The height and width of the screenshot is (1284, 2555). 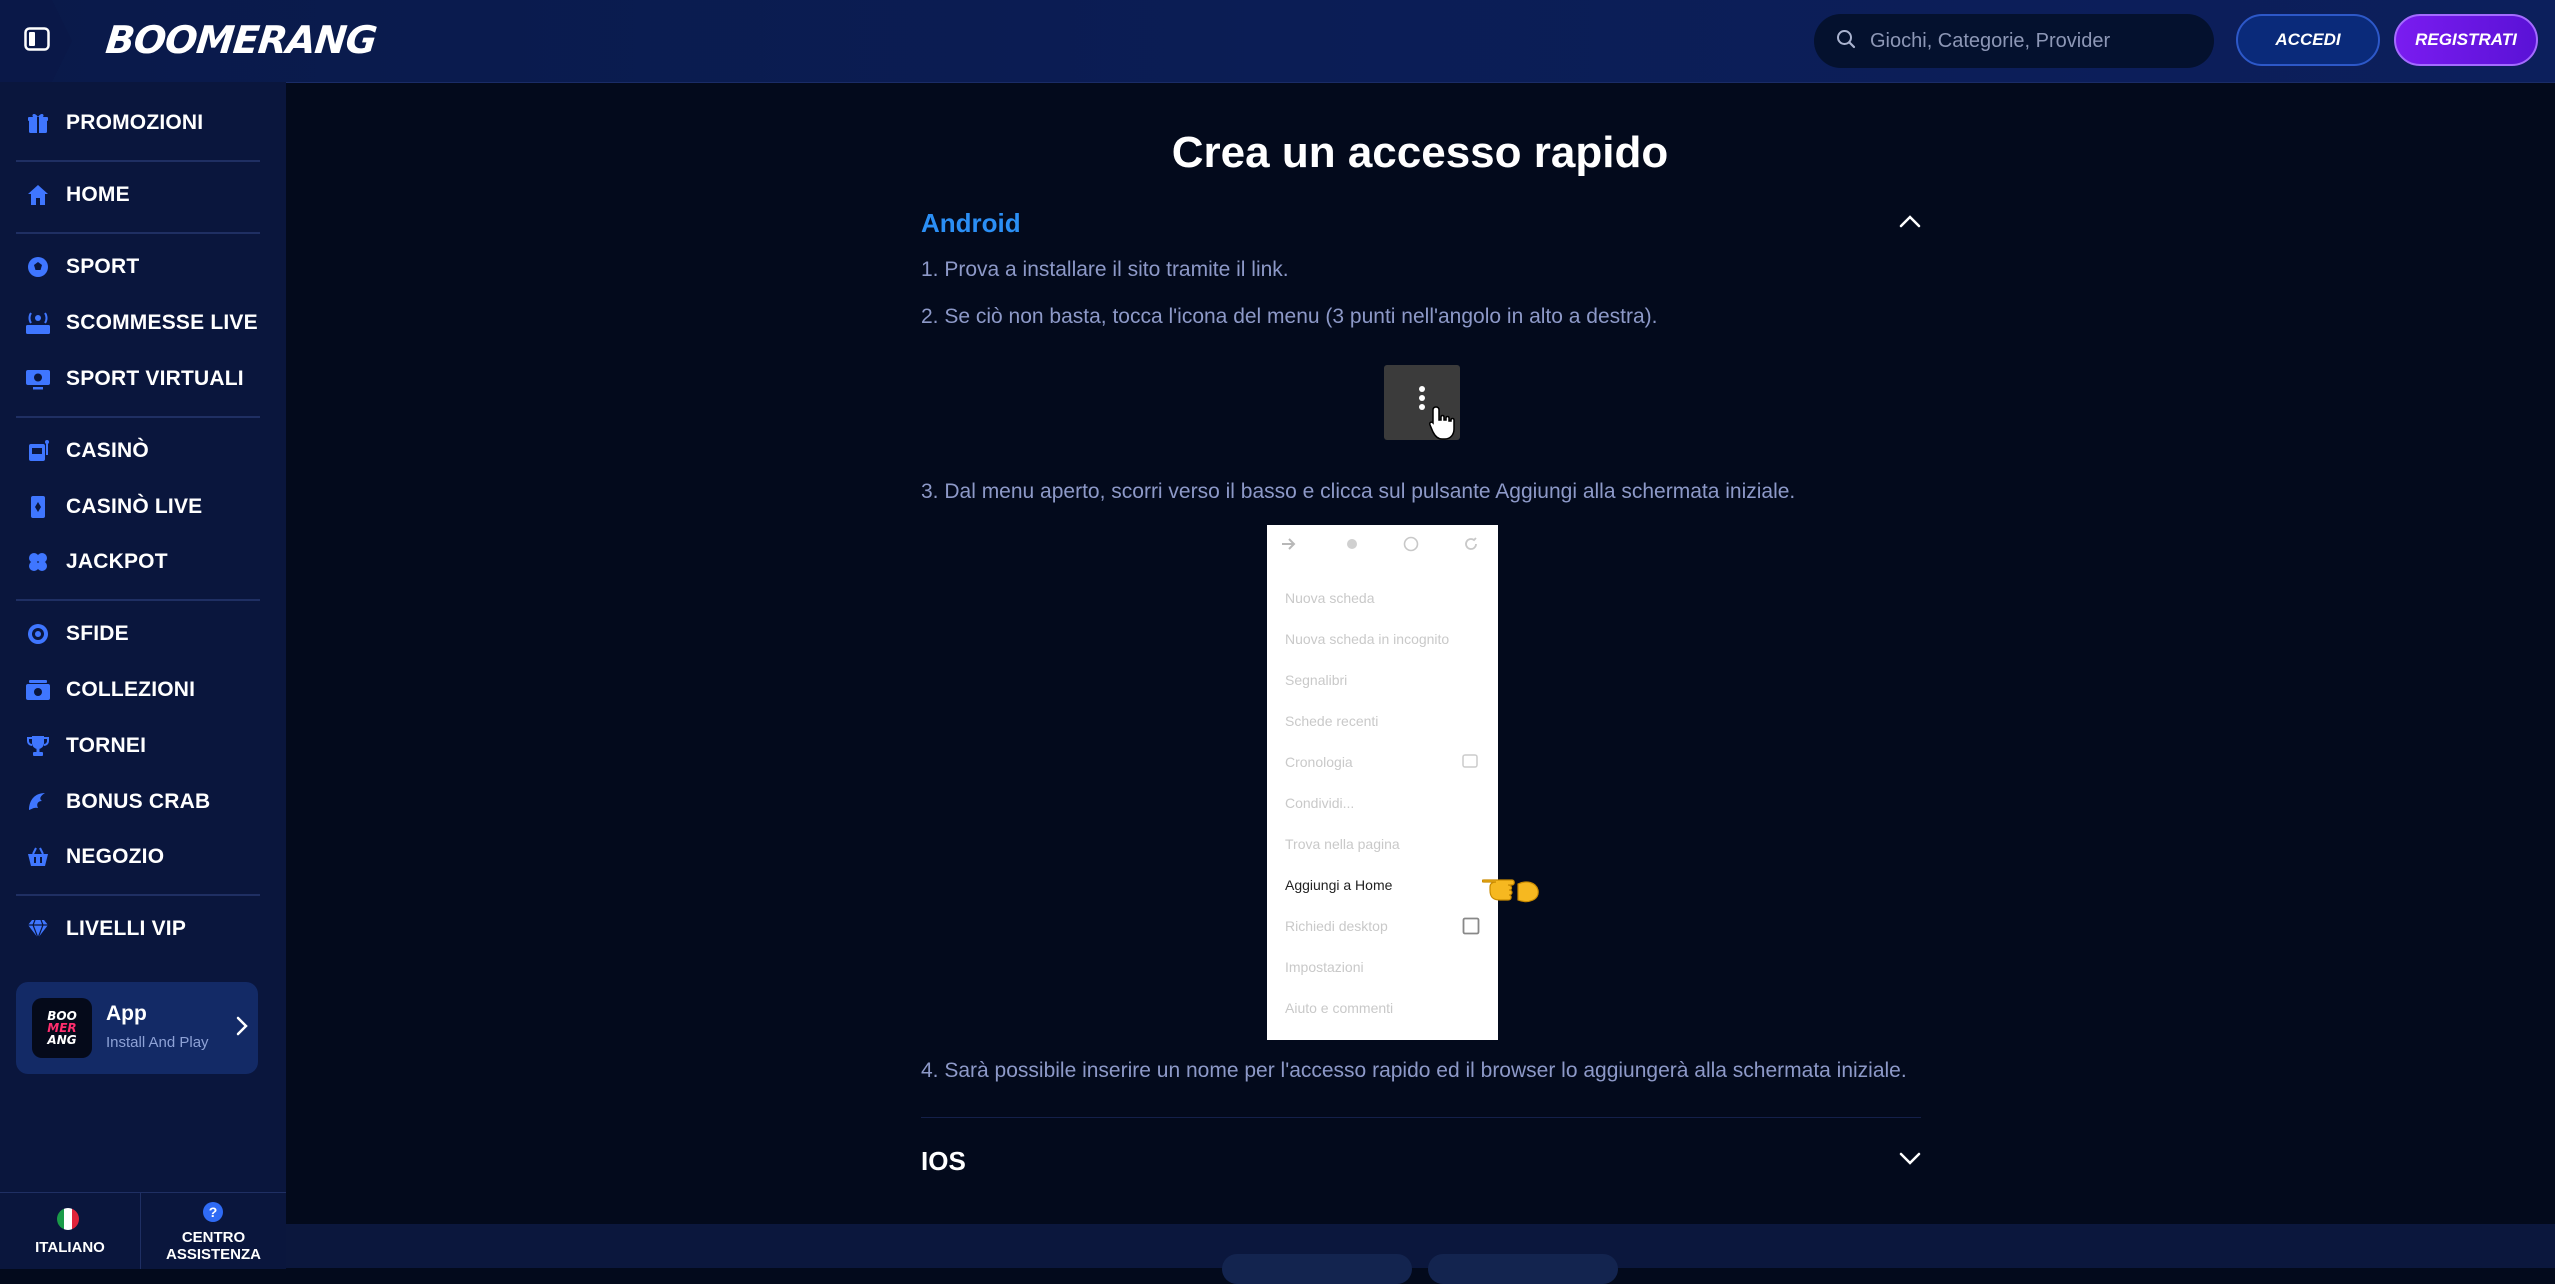 What do you see at coordinates (1411, 546) in the screenshot?
I see `download-icon` at bounding box center [1411, 546].